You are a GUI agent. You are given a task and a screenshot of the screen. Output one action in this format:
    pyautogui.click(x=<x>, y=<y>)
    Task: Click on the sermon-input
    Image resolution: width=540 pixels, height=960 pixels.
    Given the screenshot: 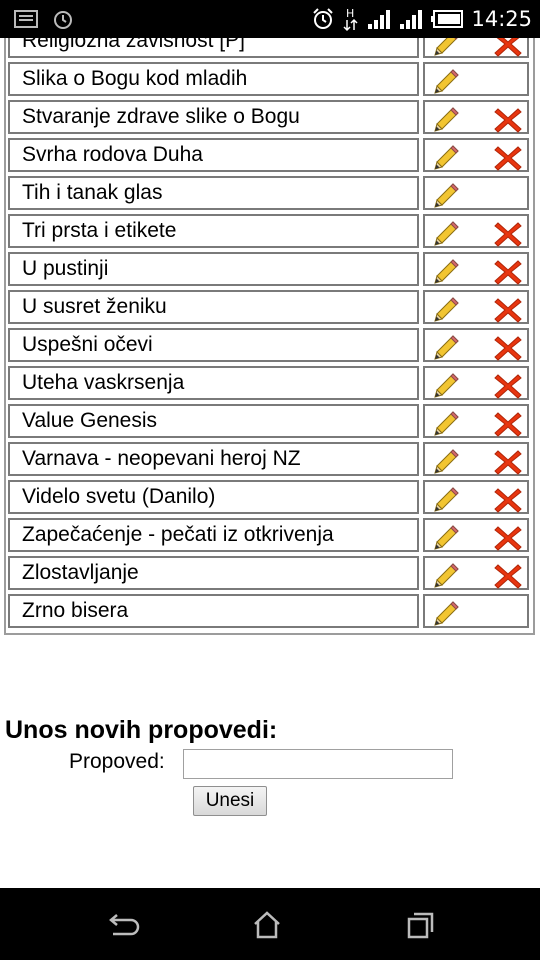 What is the action you would take?
    pyautogui.click(x=318, y=764)
    